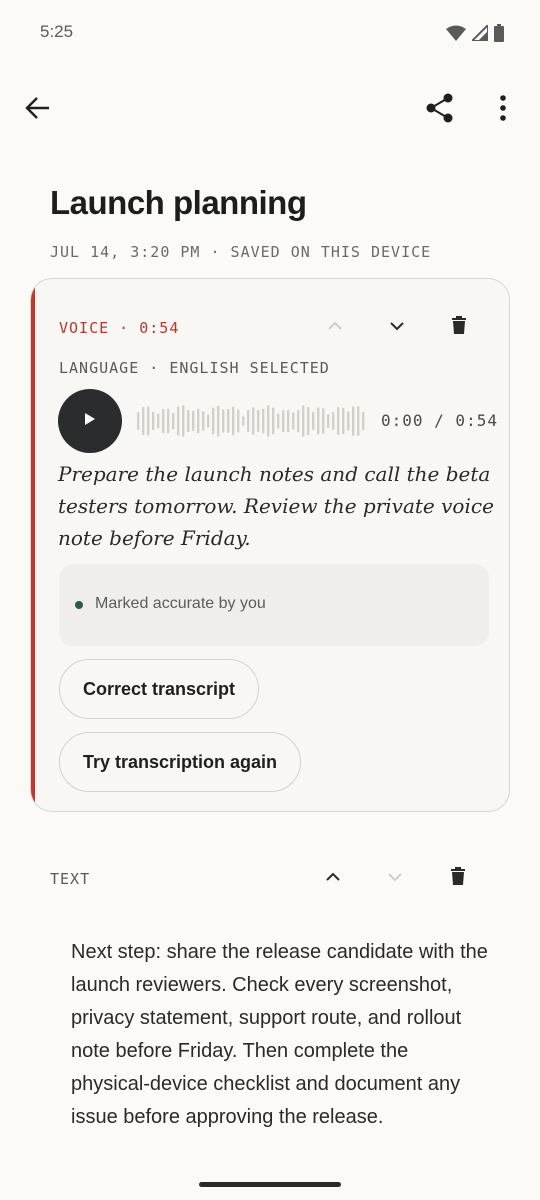 The image size is (540, 1200). I want to click on more-options-button, so click(503, 110).